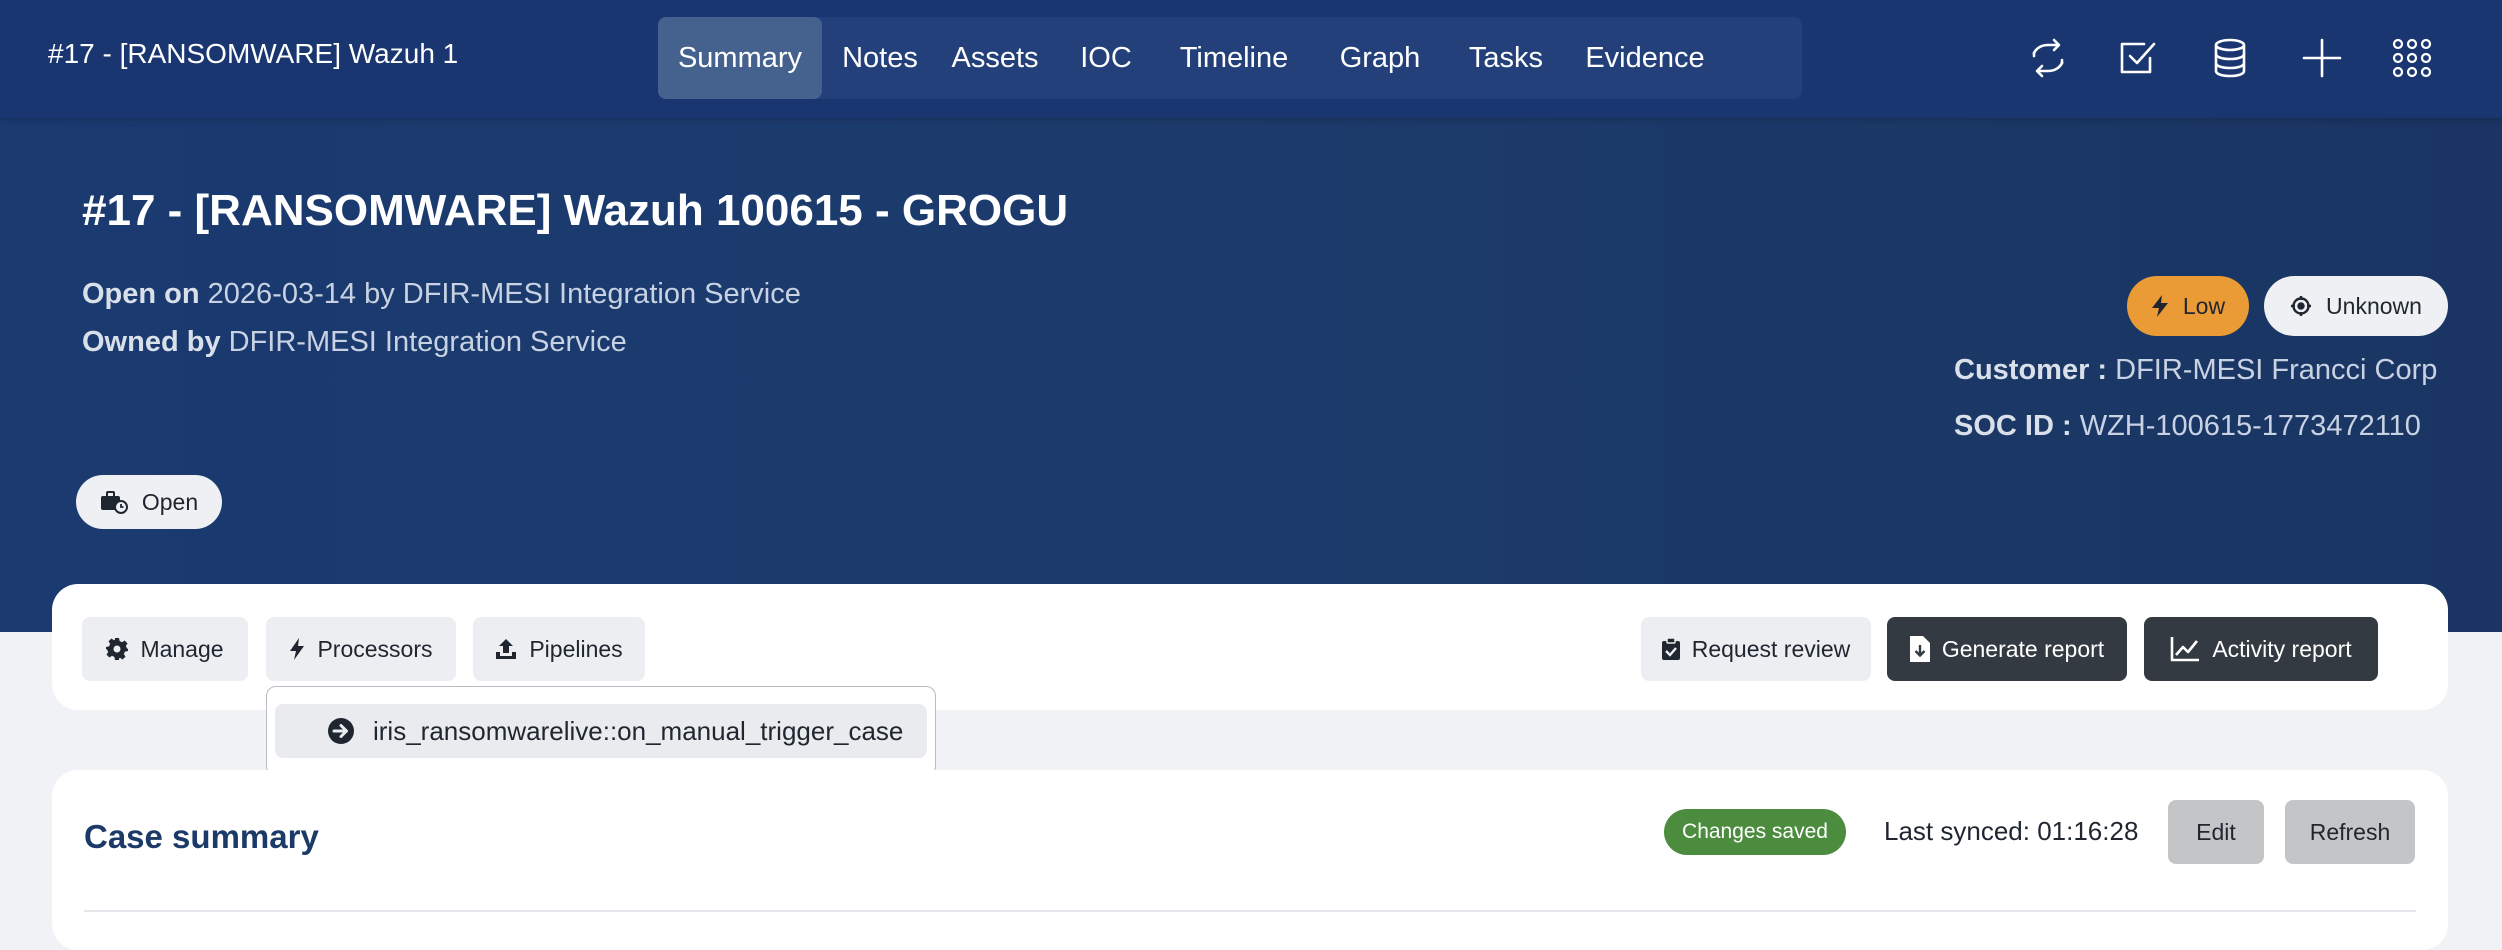 The width and height of the screenshot is (2502, 950). I want to click on case-owned-by: Owned by DFIR-MESI Integration Service, so click(354, 342).